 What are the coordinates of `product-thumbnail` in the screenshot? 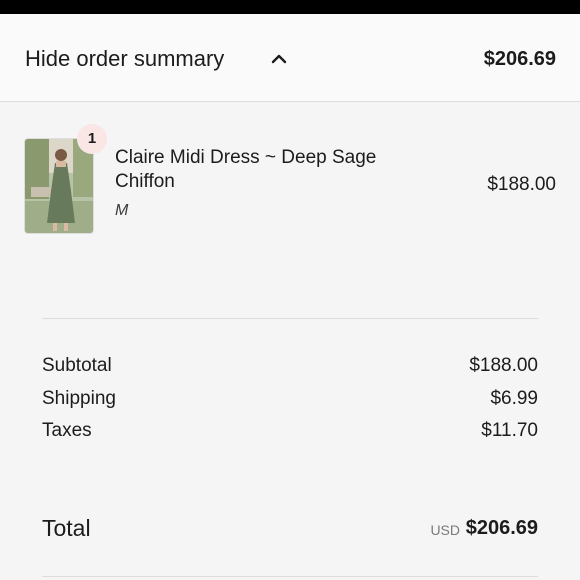 It's located at (59, 186).